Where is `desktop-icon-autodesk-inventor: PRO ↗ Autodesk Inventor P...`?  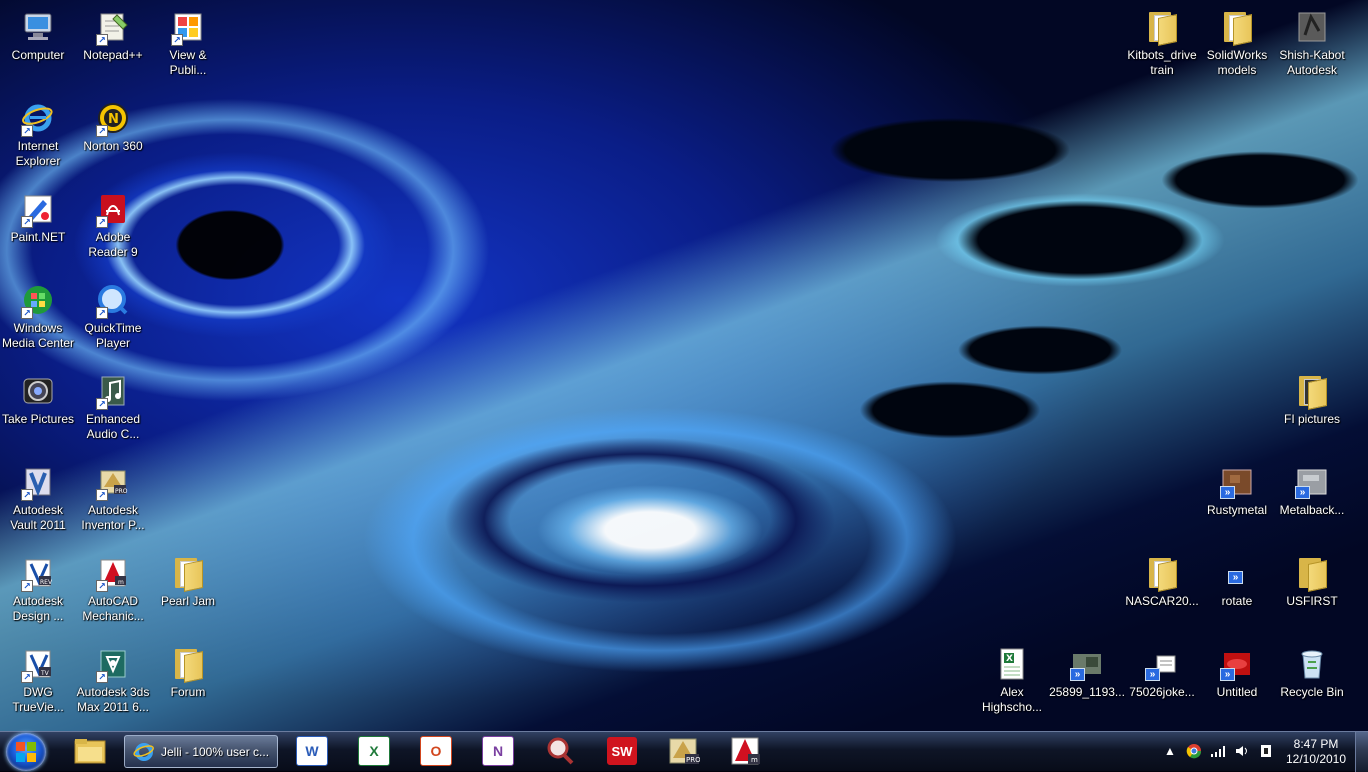
desktop-icon-autodesk-inventor: PRO ↗ Autodesk Inventor P... is located at coordinates (113, 503).